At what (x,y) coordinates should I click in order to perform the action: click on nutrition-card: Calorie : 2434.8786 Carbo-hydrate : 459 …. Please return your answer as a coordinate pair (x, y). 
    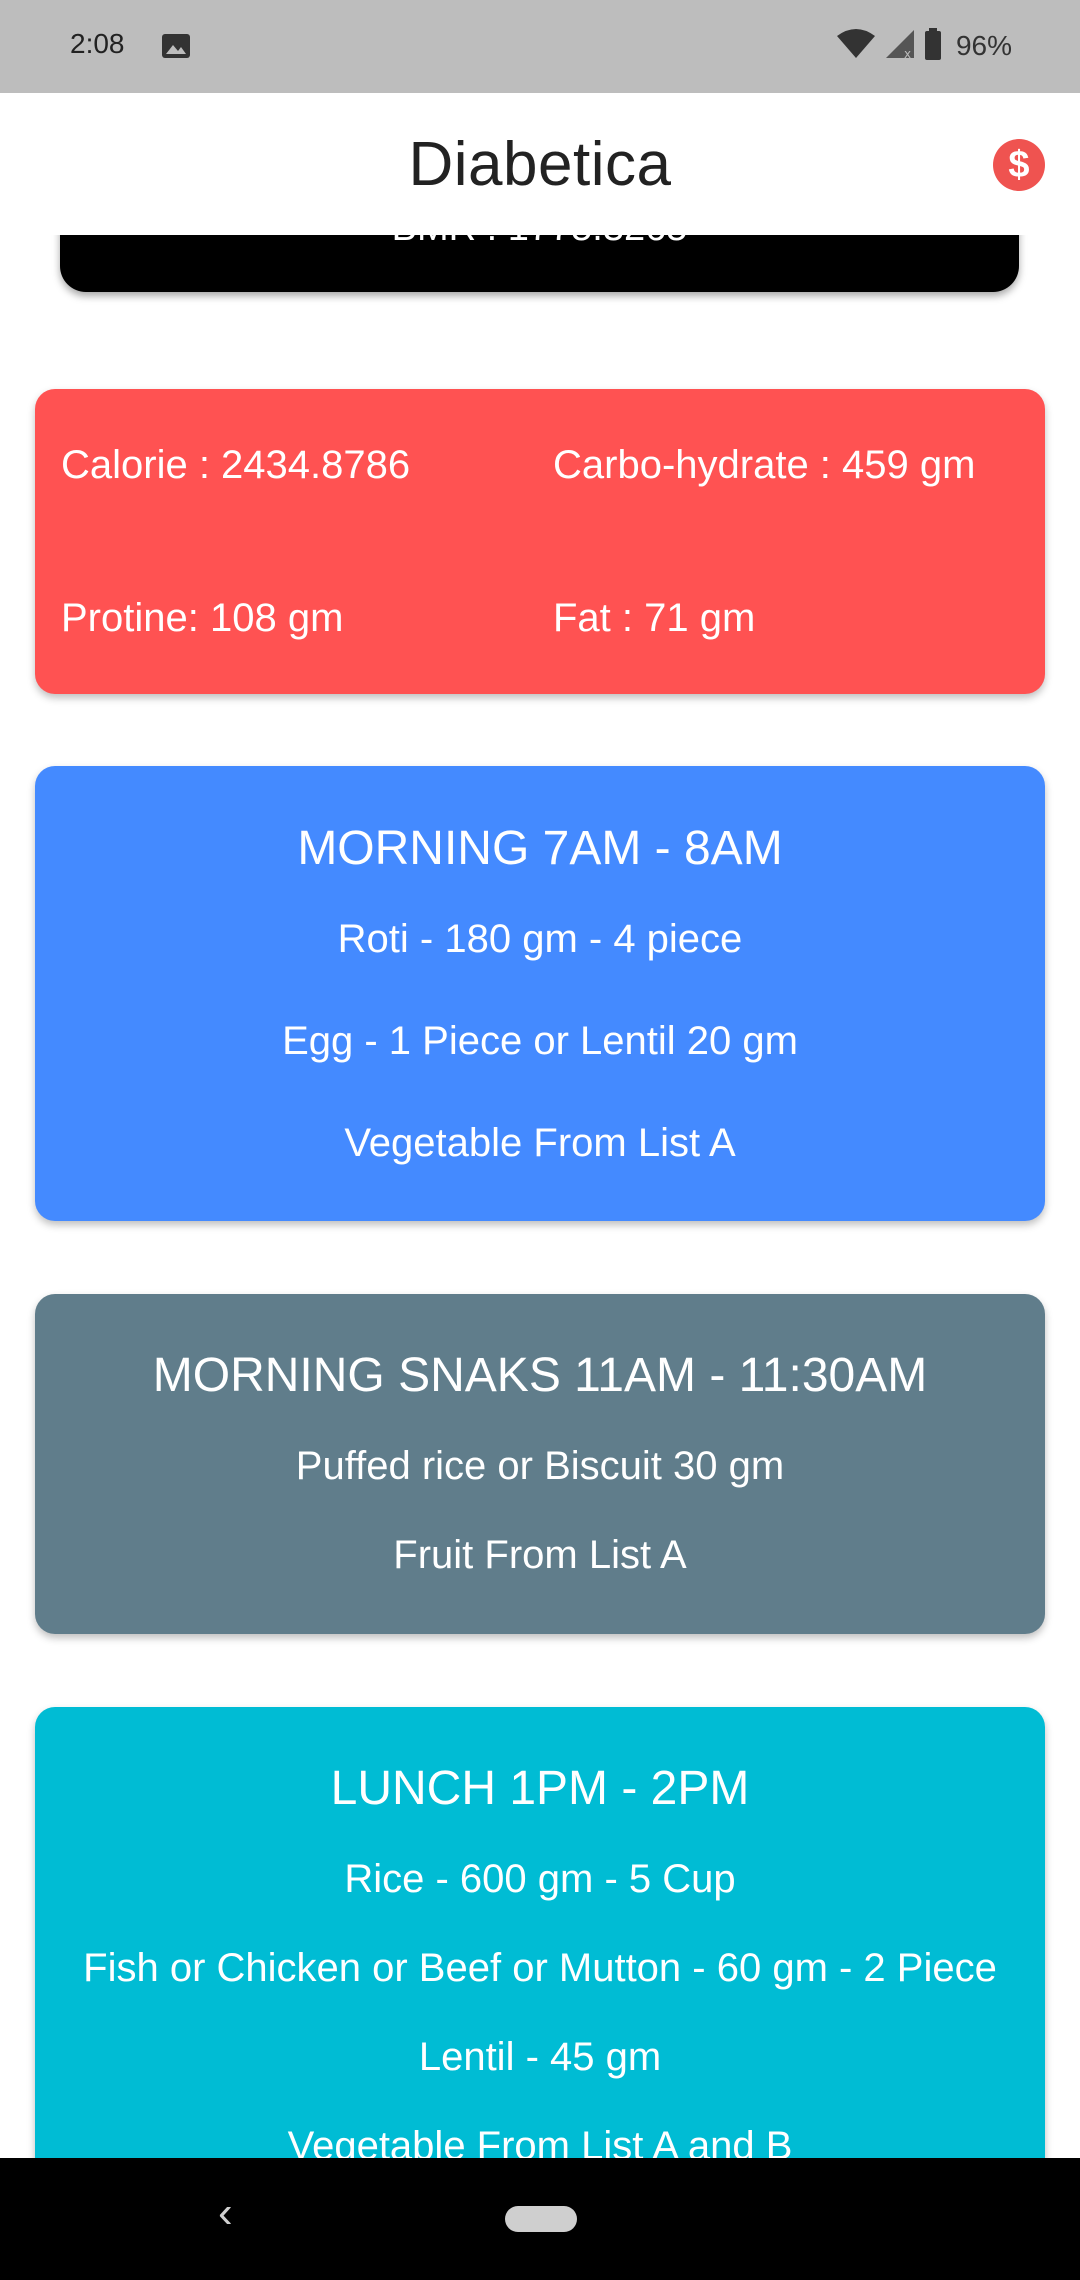
    Looking at the image, I should click on (540, 541).